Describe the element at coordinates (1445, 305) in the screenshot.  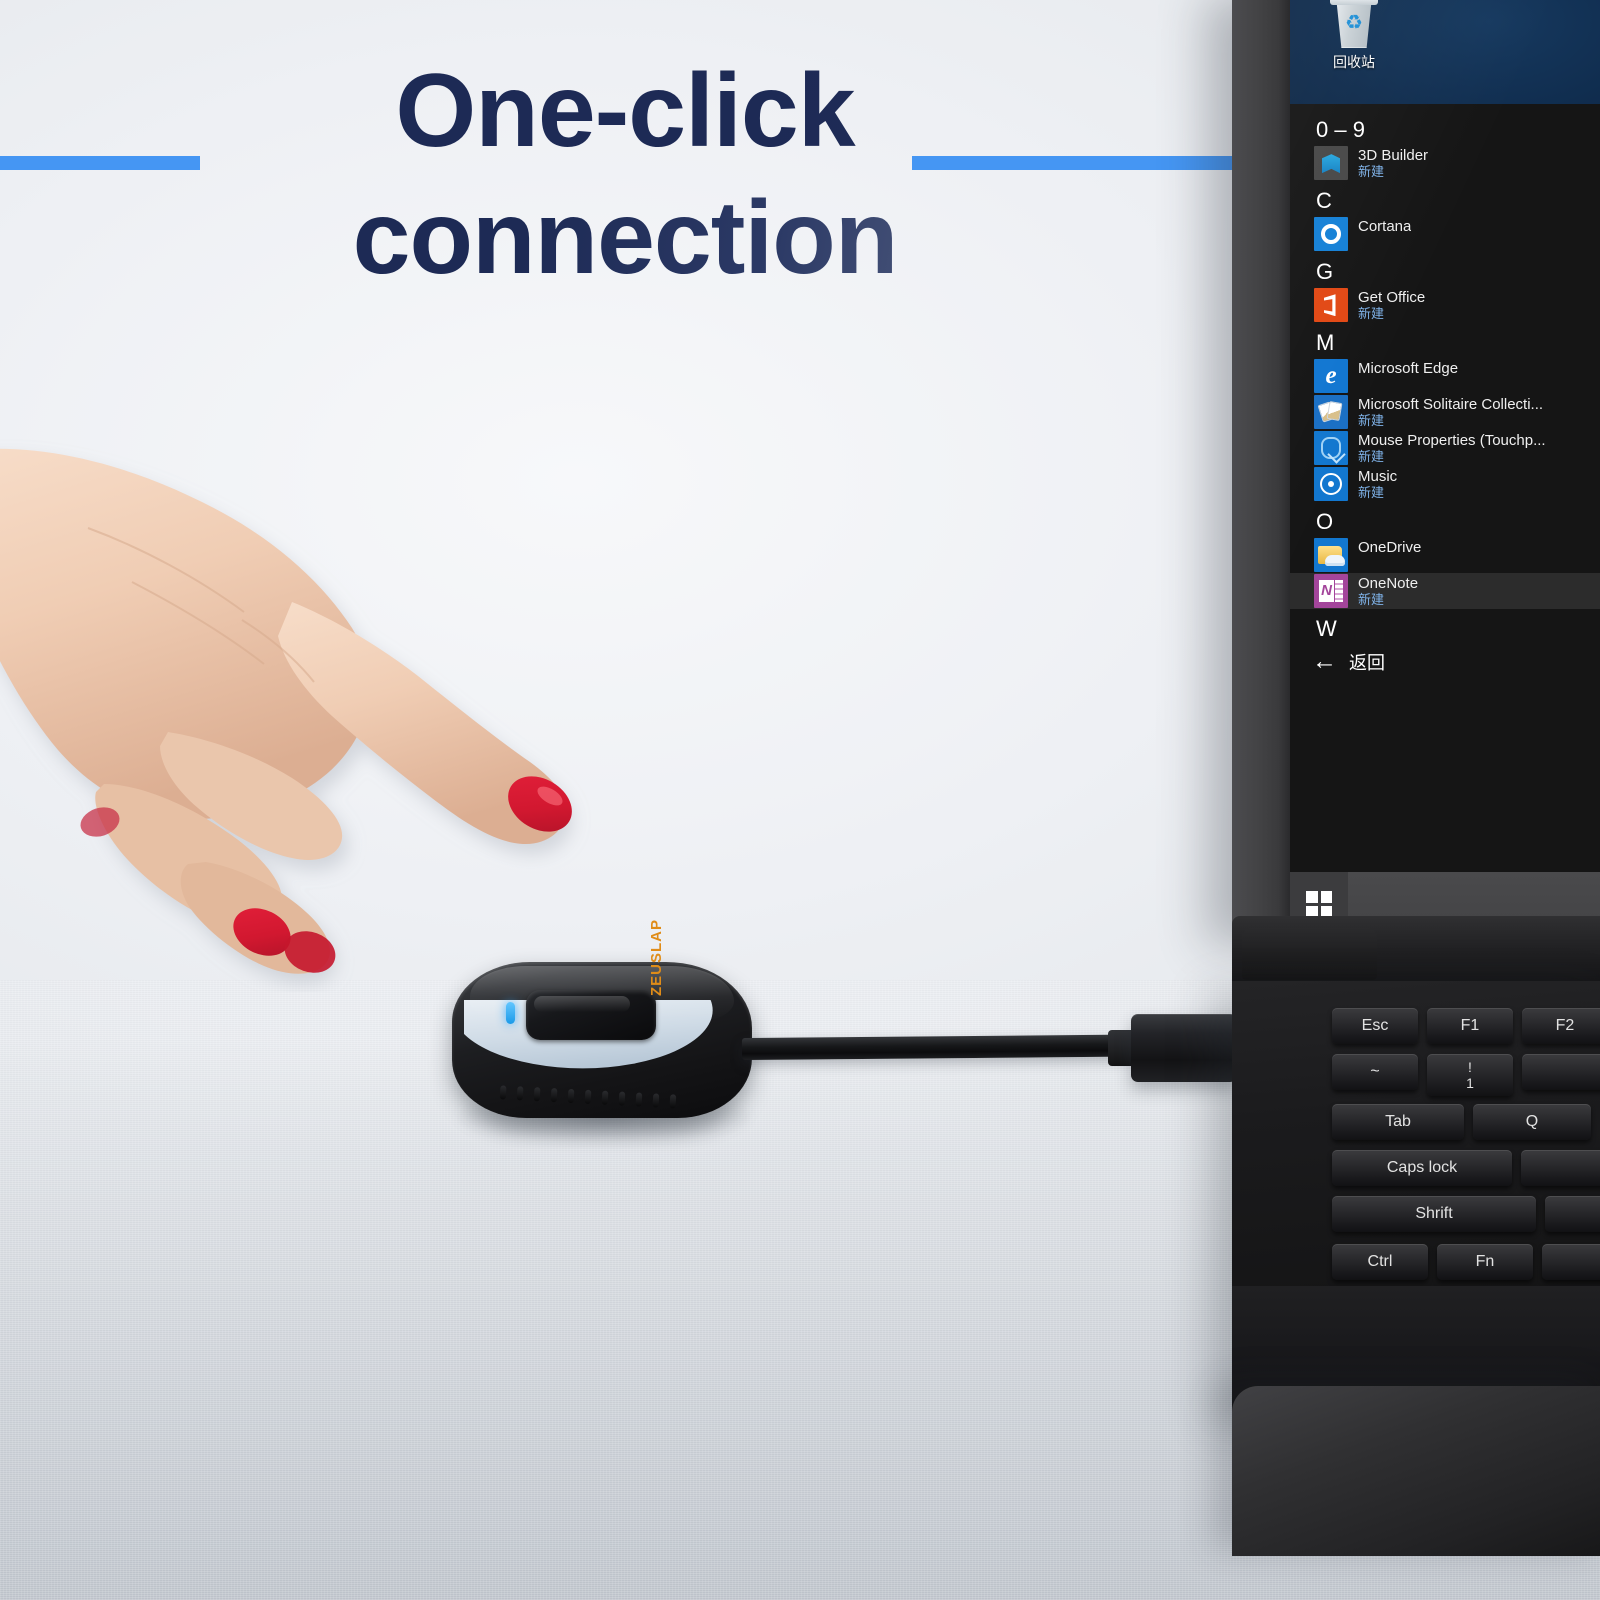
I see `list-item: Get Office 新建` at that location.